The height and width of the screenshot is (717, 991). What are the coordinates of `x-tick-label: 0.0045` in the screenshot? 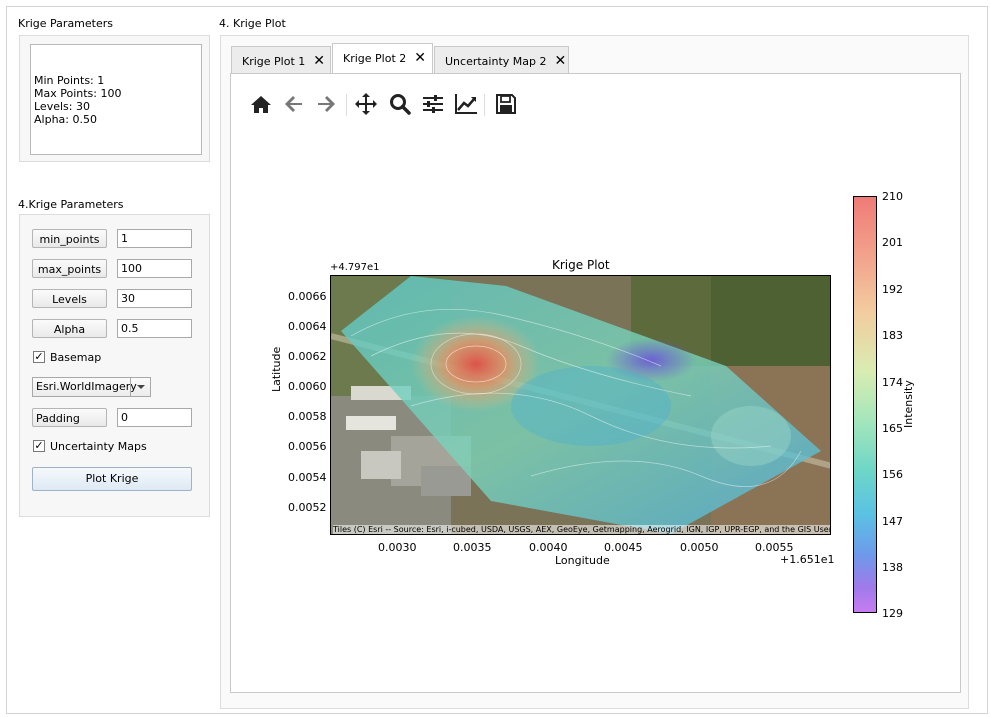 It's located at (623, 547).